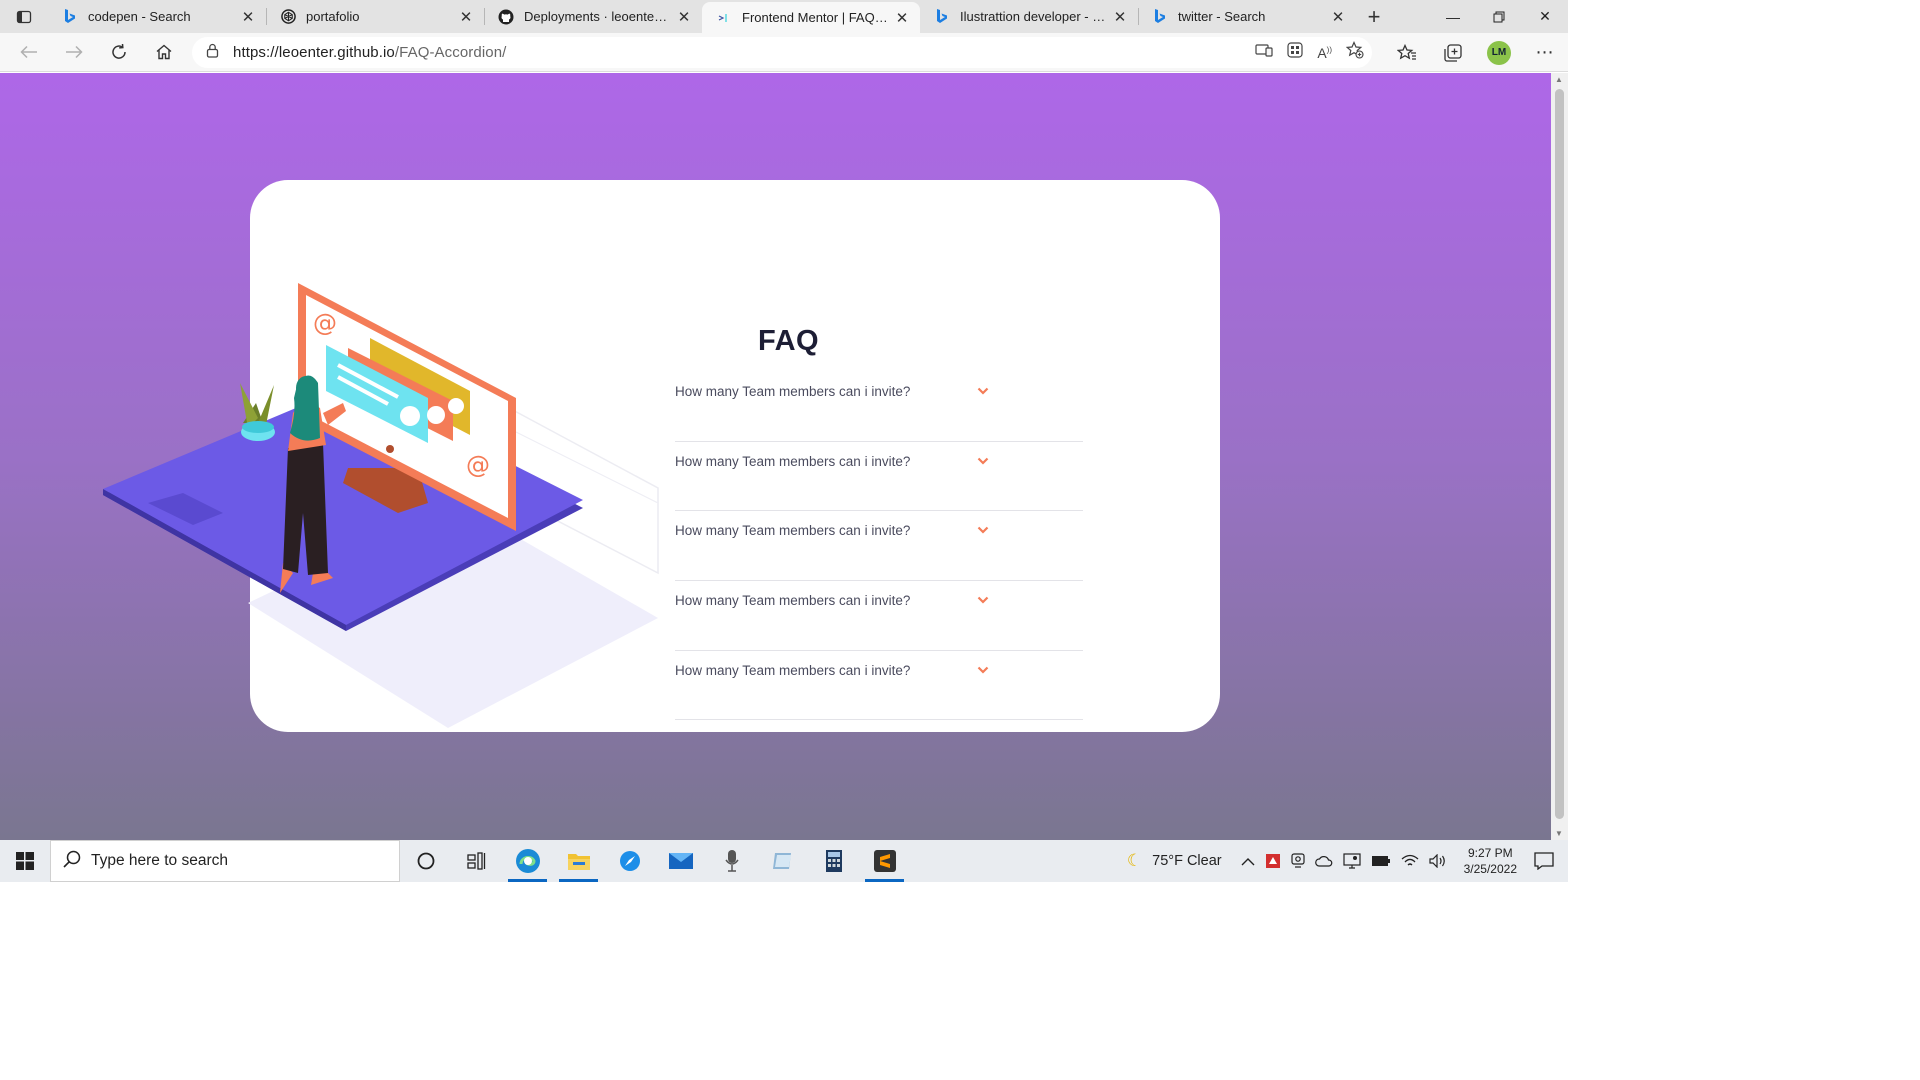 The image size is (1920, 1080). I want to click on calculator-icon, so click(833, 861).